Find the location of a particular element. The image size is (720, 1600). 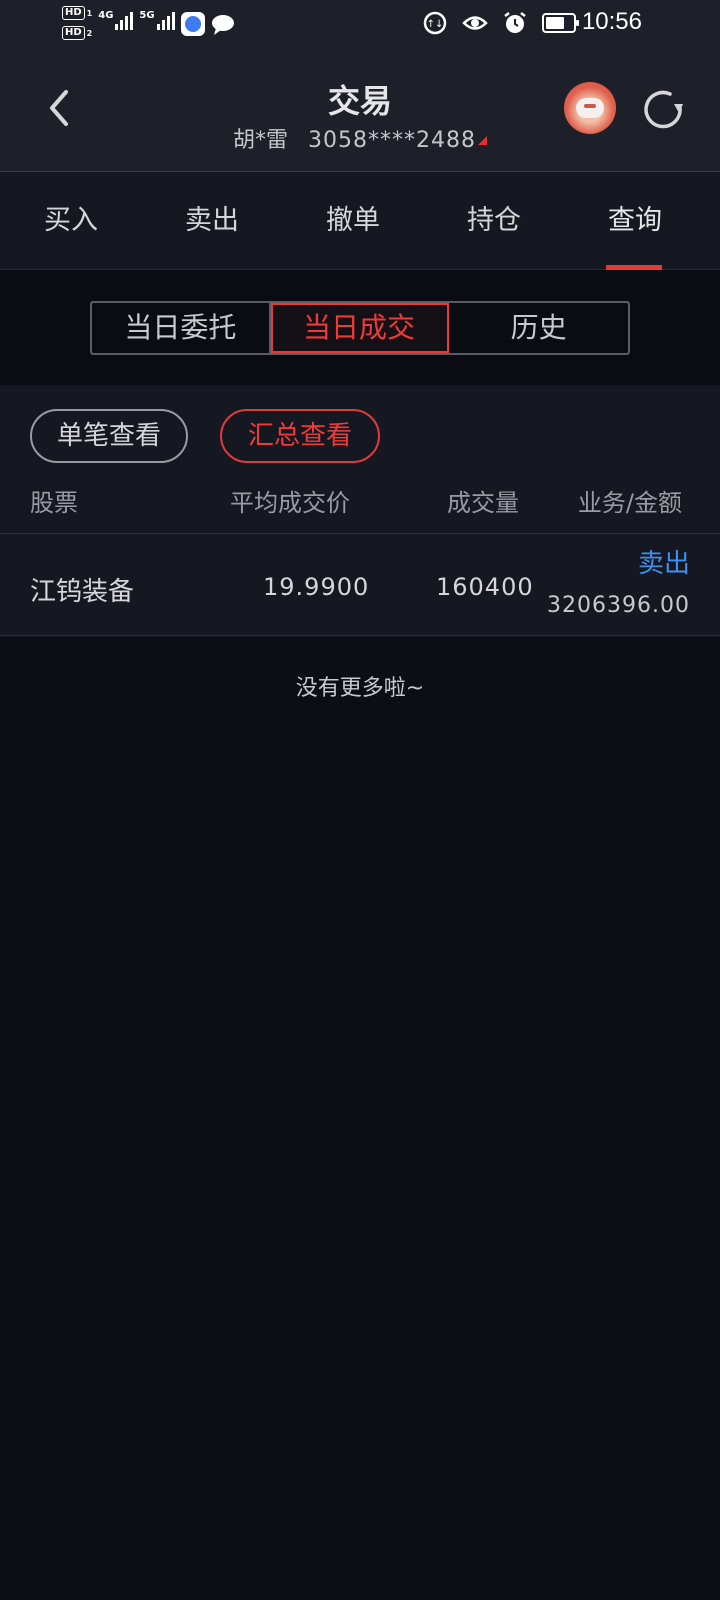

account-selector: 胡*雷 3058****2488 is located at coordinates (360, 138).